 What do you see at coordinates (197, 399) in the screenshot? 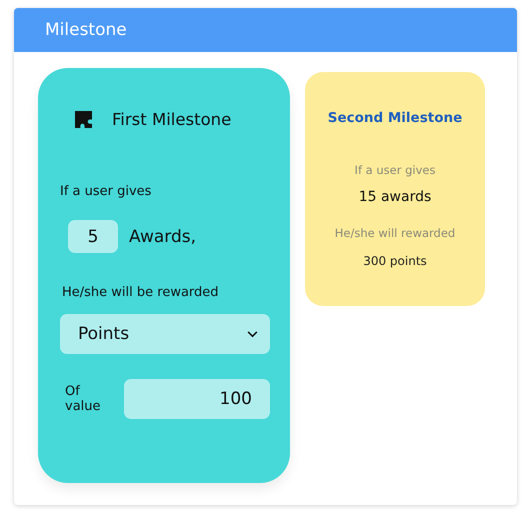
I see `value-field: 100` at bounding box center [197, 399].